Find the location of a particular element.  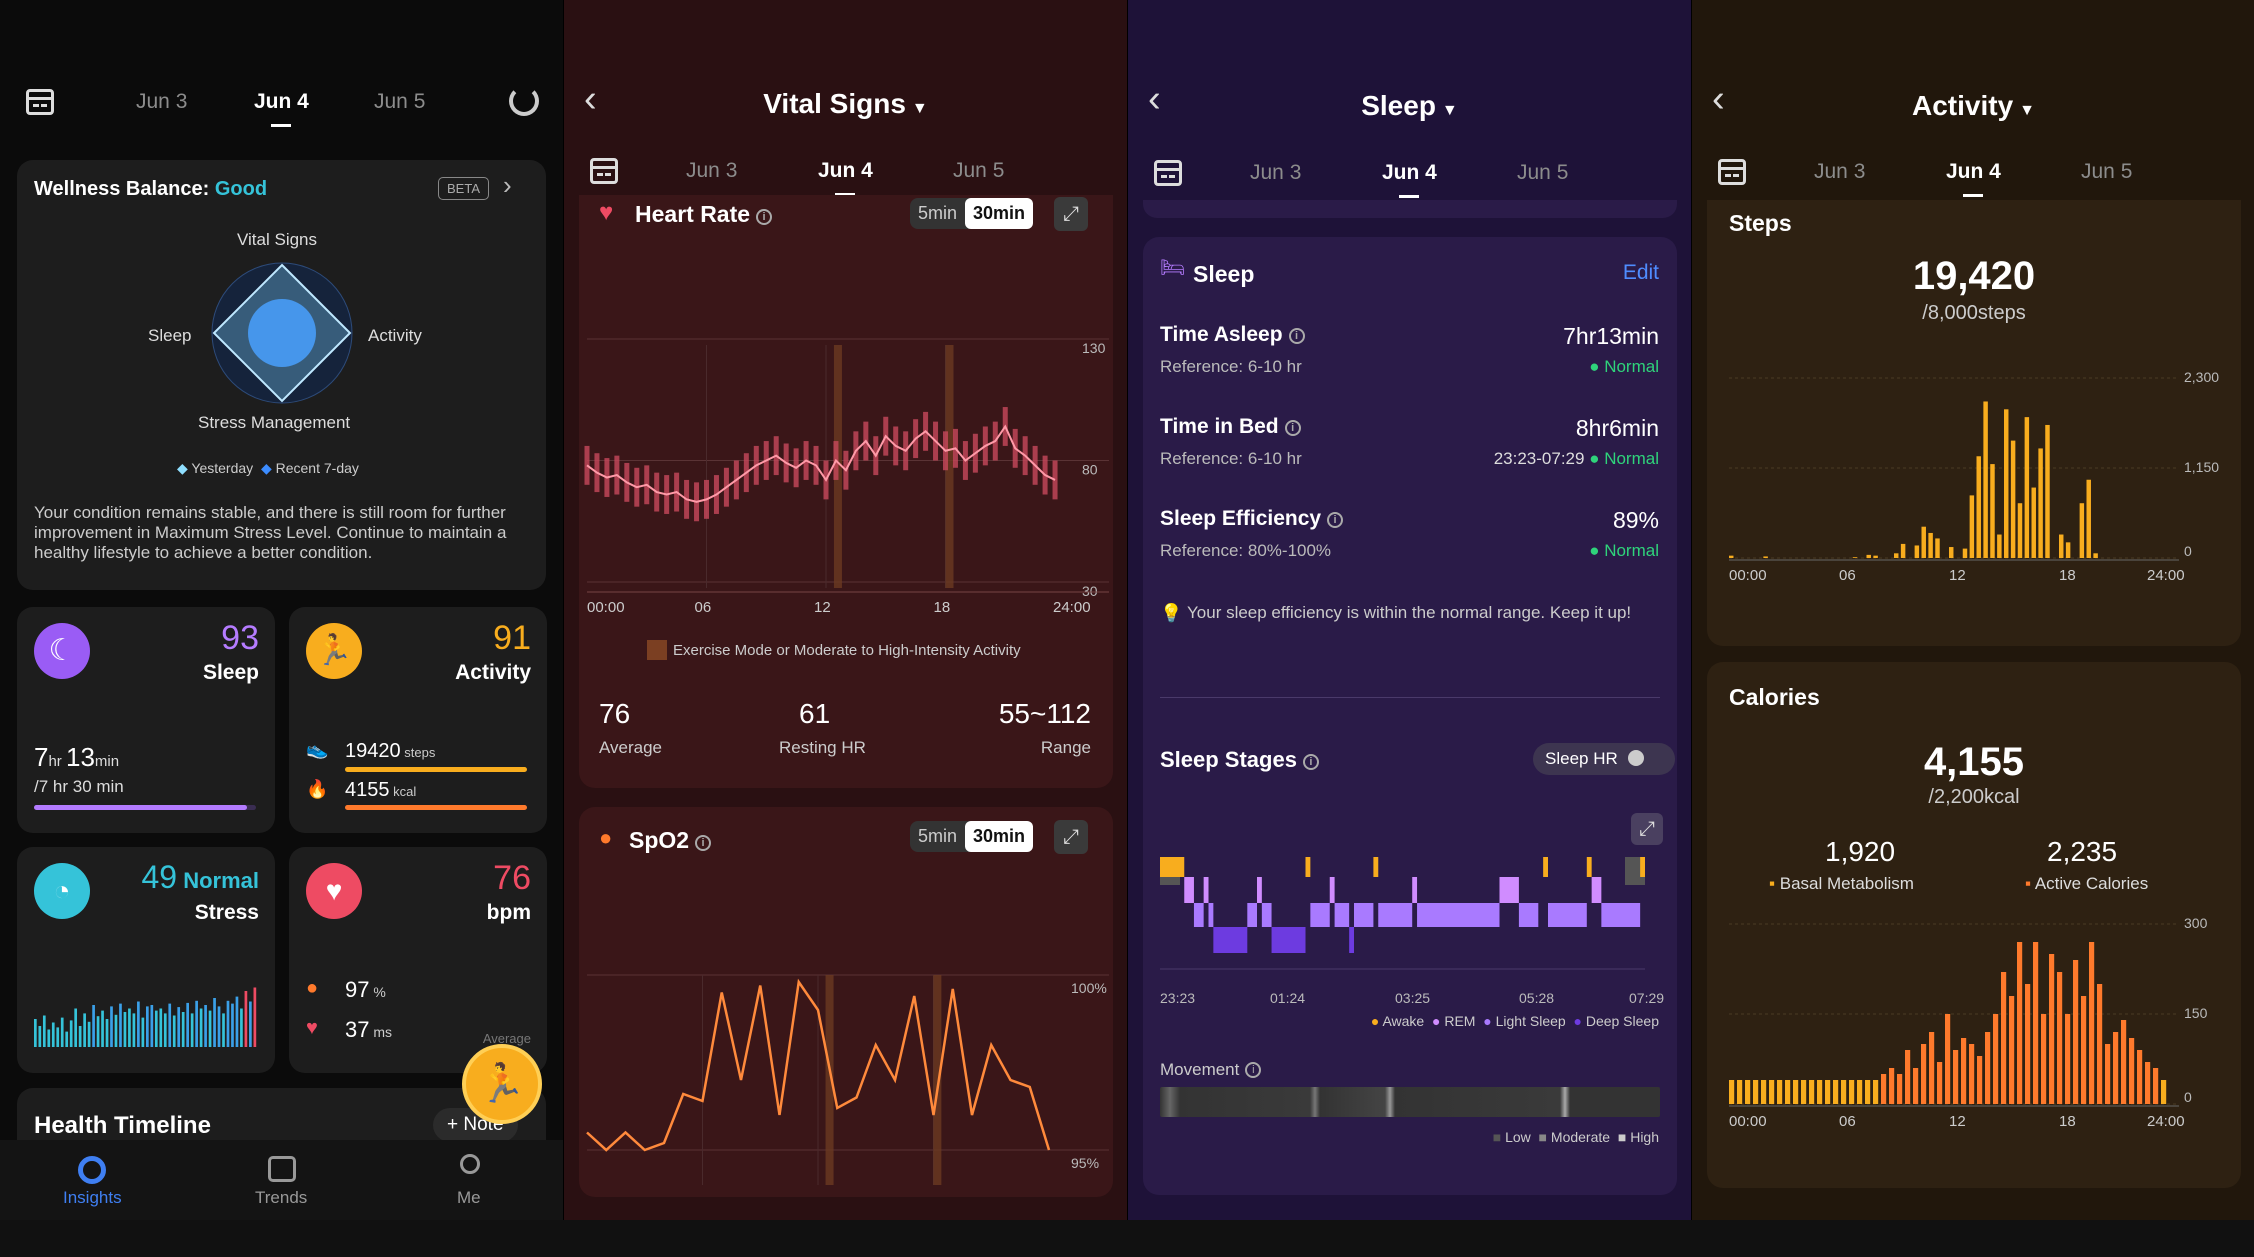

heart-card: ♥ 76 bpm ● 97 % ♥ 37 ms Average is located at coordinates (418, 960).